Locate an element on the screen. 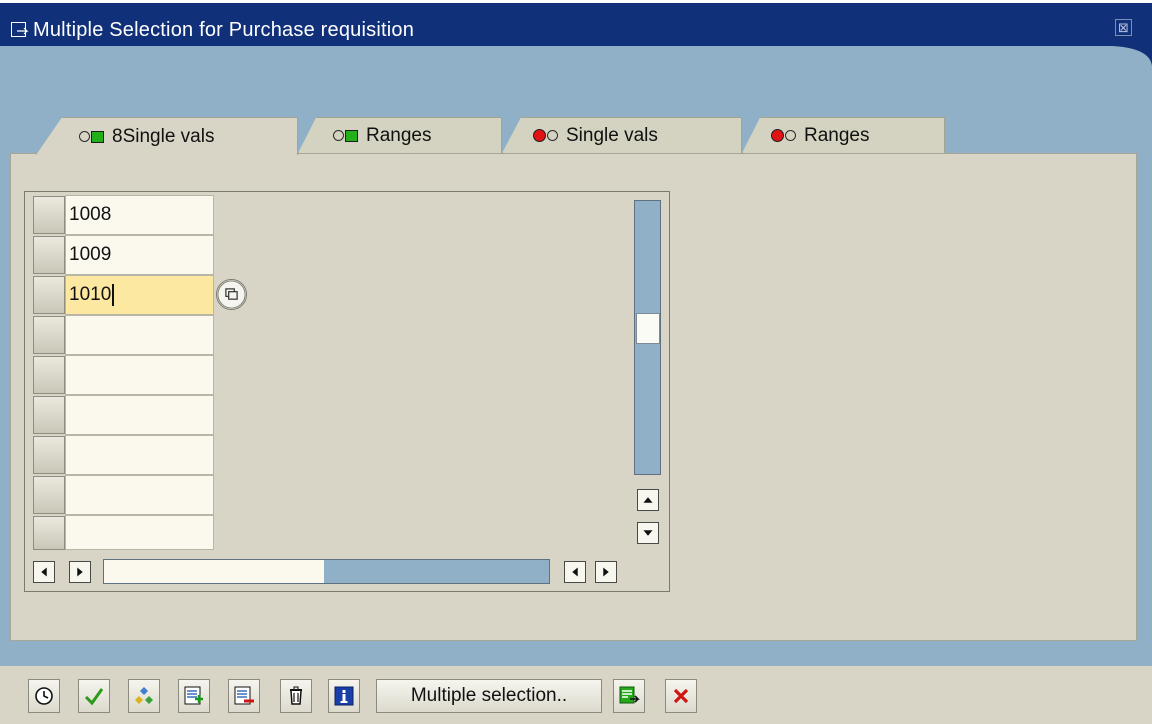  checkmark-icon is located at coordinates (94, 697).